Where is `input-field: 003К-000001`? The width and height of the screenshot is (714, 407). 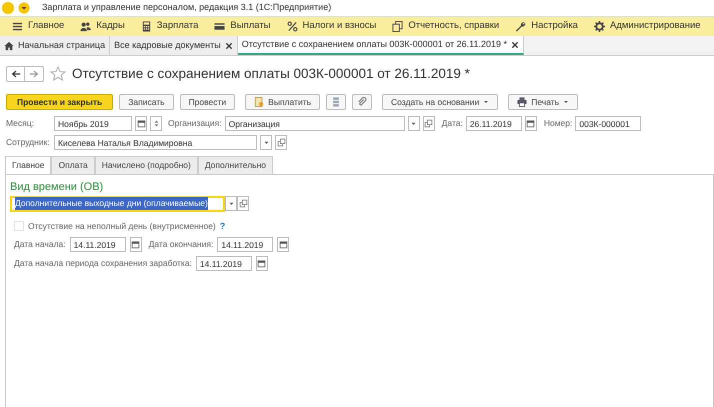
input-field: 003К-000001 is located at coordinates (608, 124).